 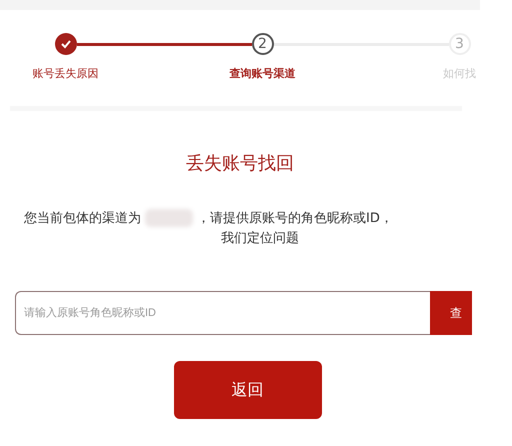 What do you see at coordinates (248, 390) in the screenshot?
I see `back-button: 返回` at bounding box center [248, 390].